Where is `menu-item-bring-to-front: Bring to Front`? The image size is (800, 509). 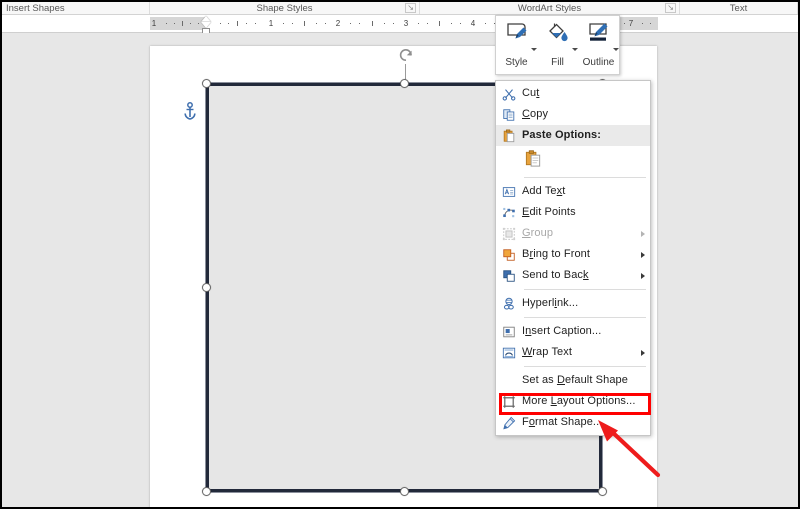
menu-item-bring-to-front: Bring to Front is located at coordinates (573, 254).